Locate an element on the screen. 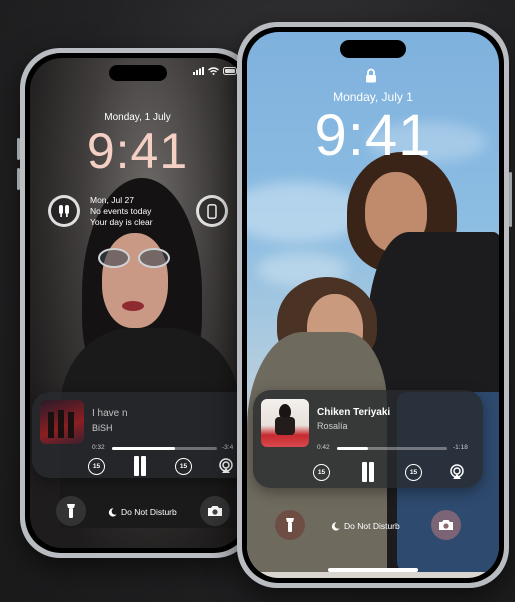 The height and width of the screenshot is (602, 515). track-title: Chiken Teriyaki is located at coordinates (354, 412).